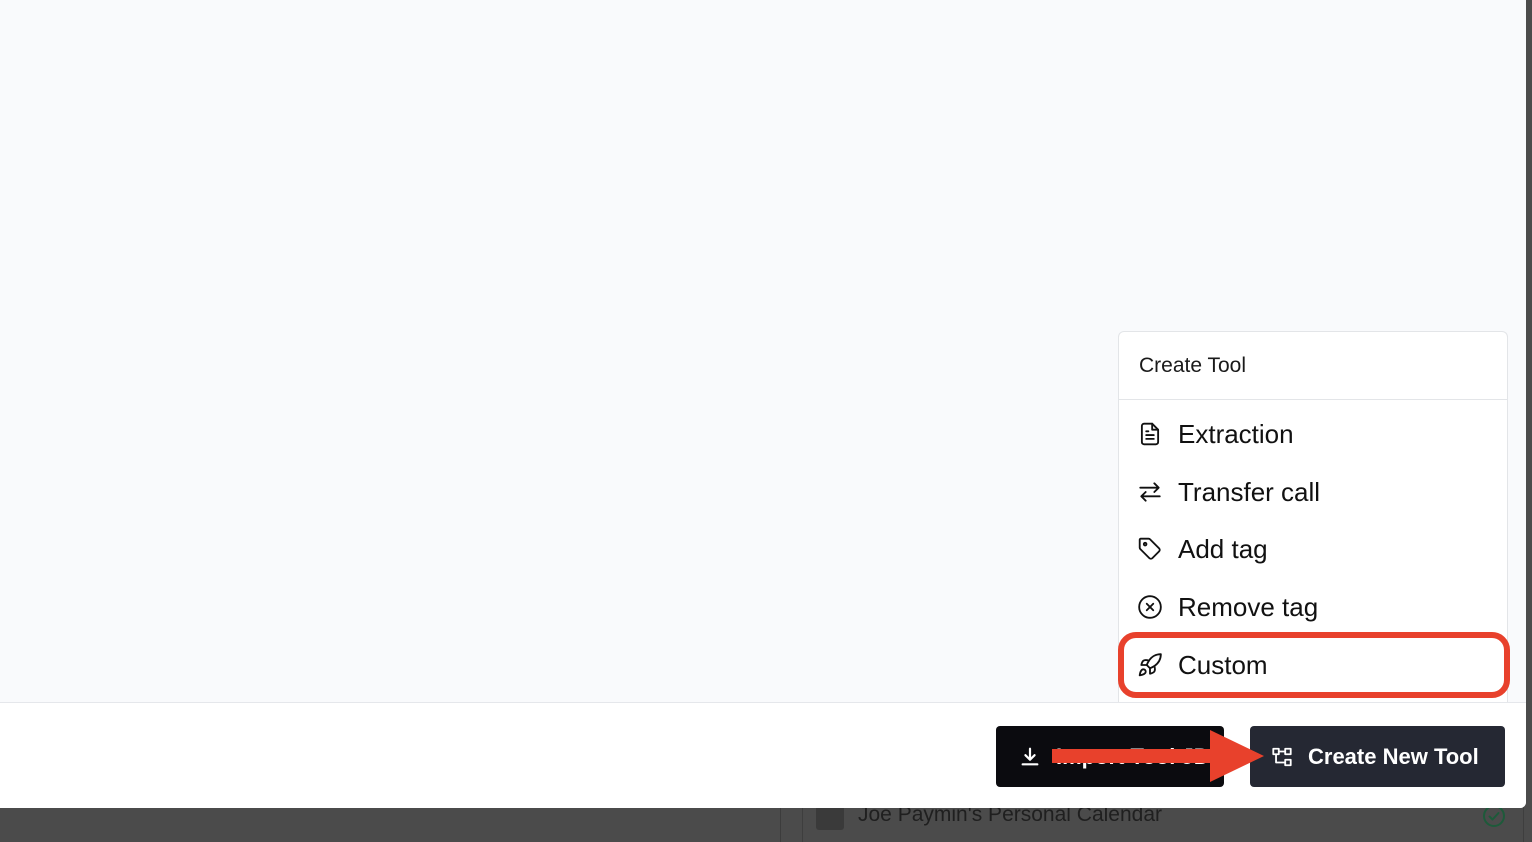 The height and width of the screenshot is (842, 1532). Describe the element at coordinates (1030, 757) in the screenshot. I see `download-icon` at that location.